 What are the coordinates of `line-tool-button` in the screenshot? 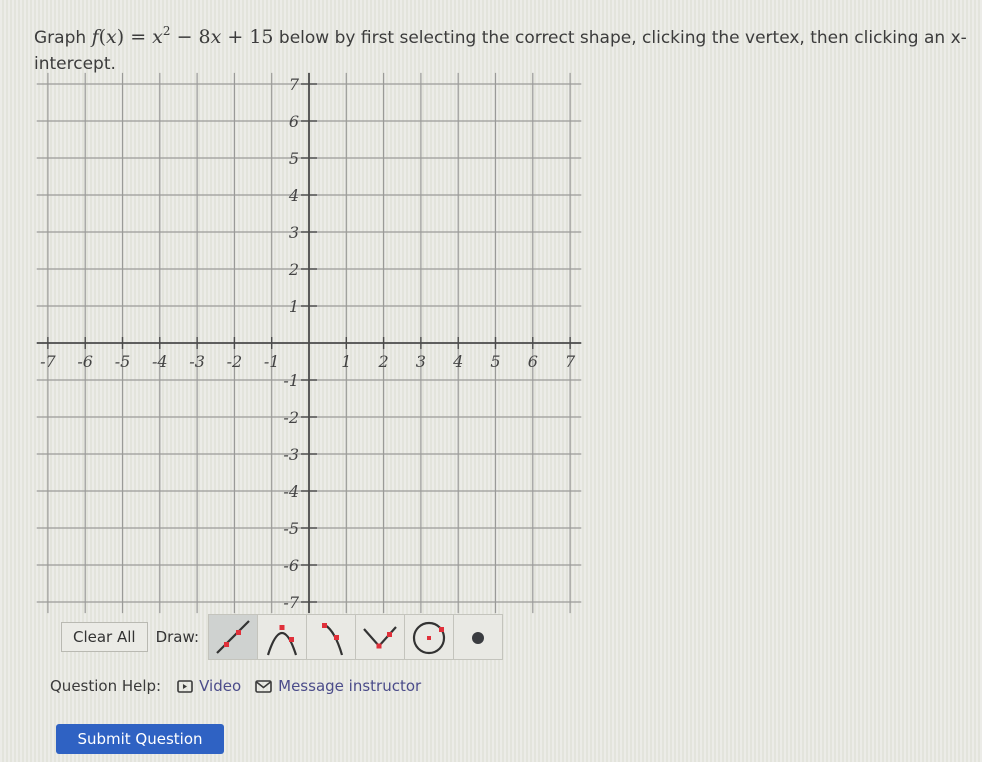 It's located at (234, 637).